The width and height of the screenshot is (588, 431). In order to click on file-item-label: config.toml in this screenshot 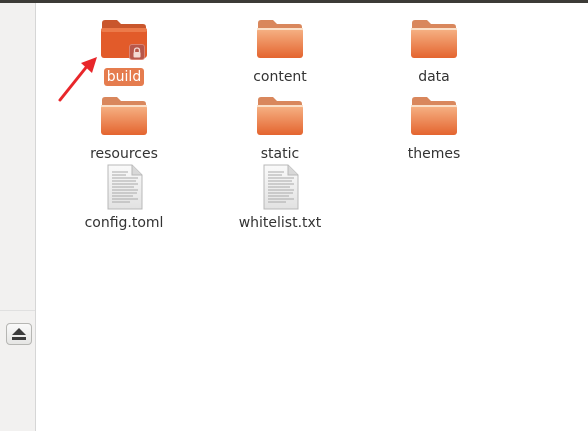, I will do `click(124, 223)`.